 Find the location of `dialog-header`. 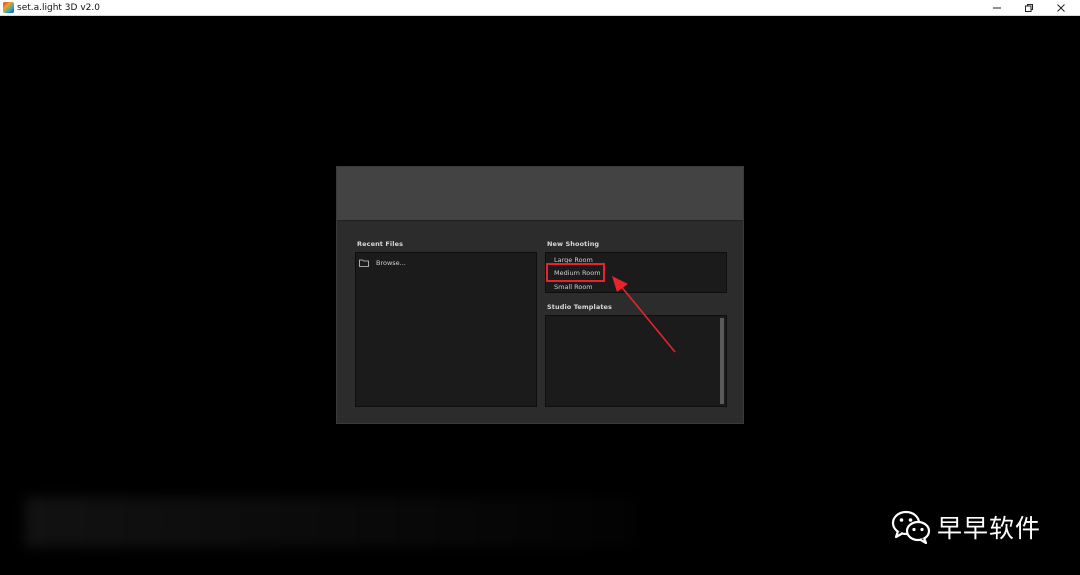

dialog-header is located at coordinates (540, 194).